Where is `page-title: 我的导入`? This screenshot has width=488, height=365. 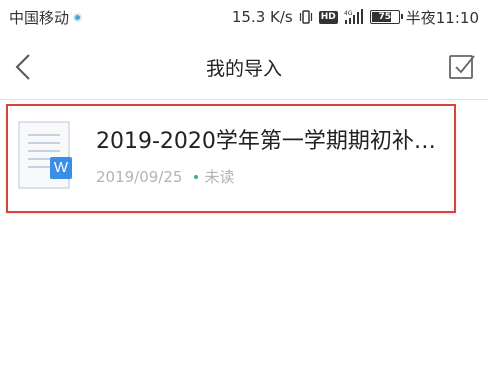
page-title: 我的导入 is located at coordinates (243, 69).